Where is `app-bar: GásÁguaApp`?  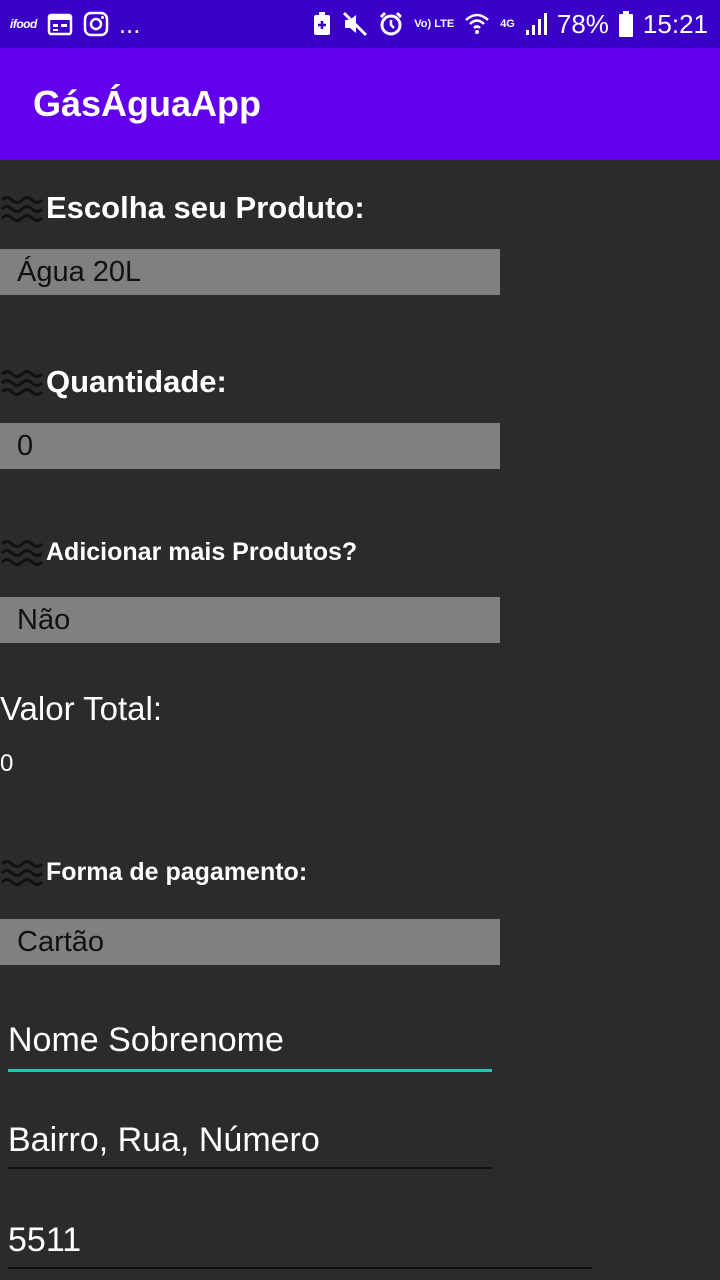
app-bar: GásÁguaApp is located at coordinates (360, 104).